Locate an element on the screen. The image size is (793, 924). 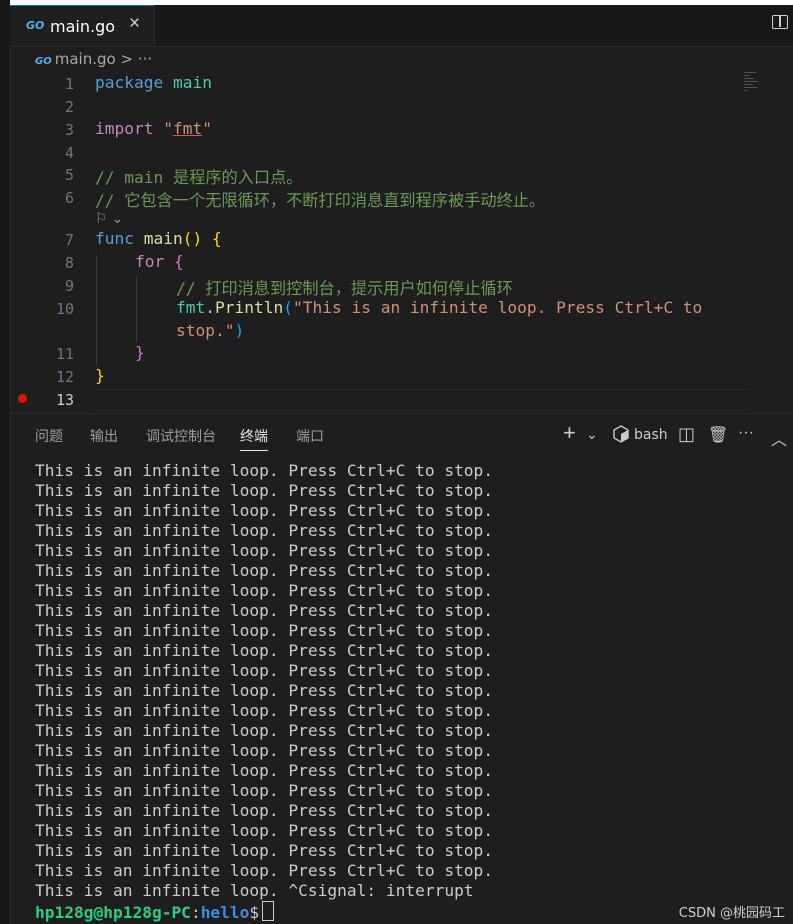
minimap is located at coordinates (751, 85).